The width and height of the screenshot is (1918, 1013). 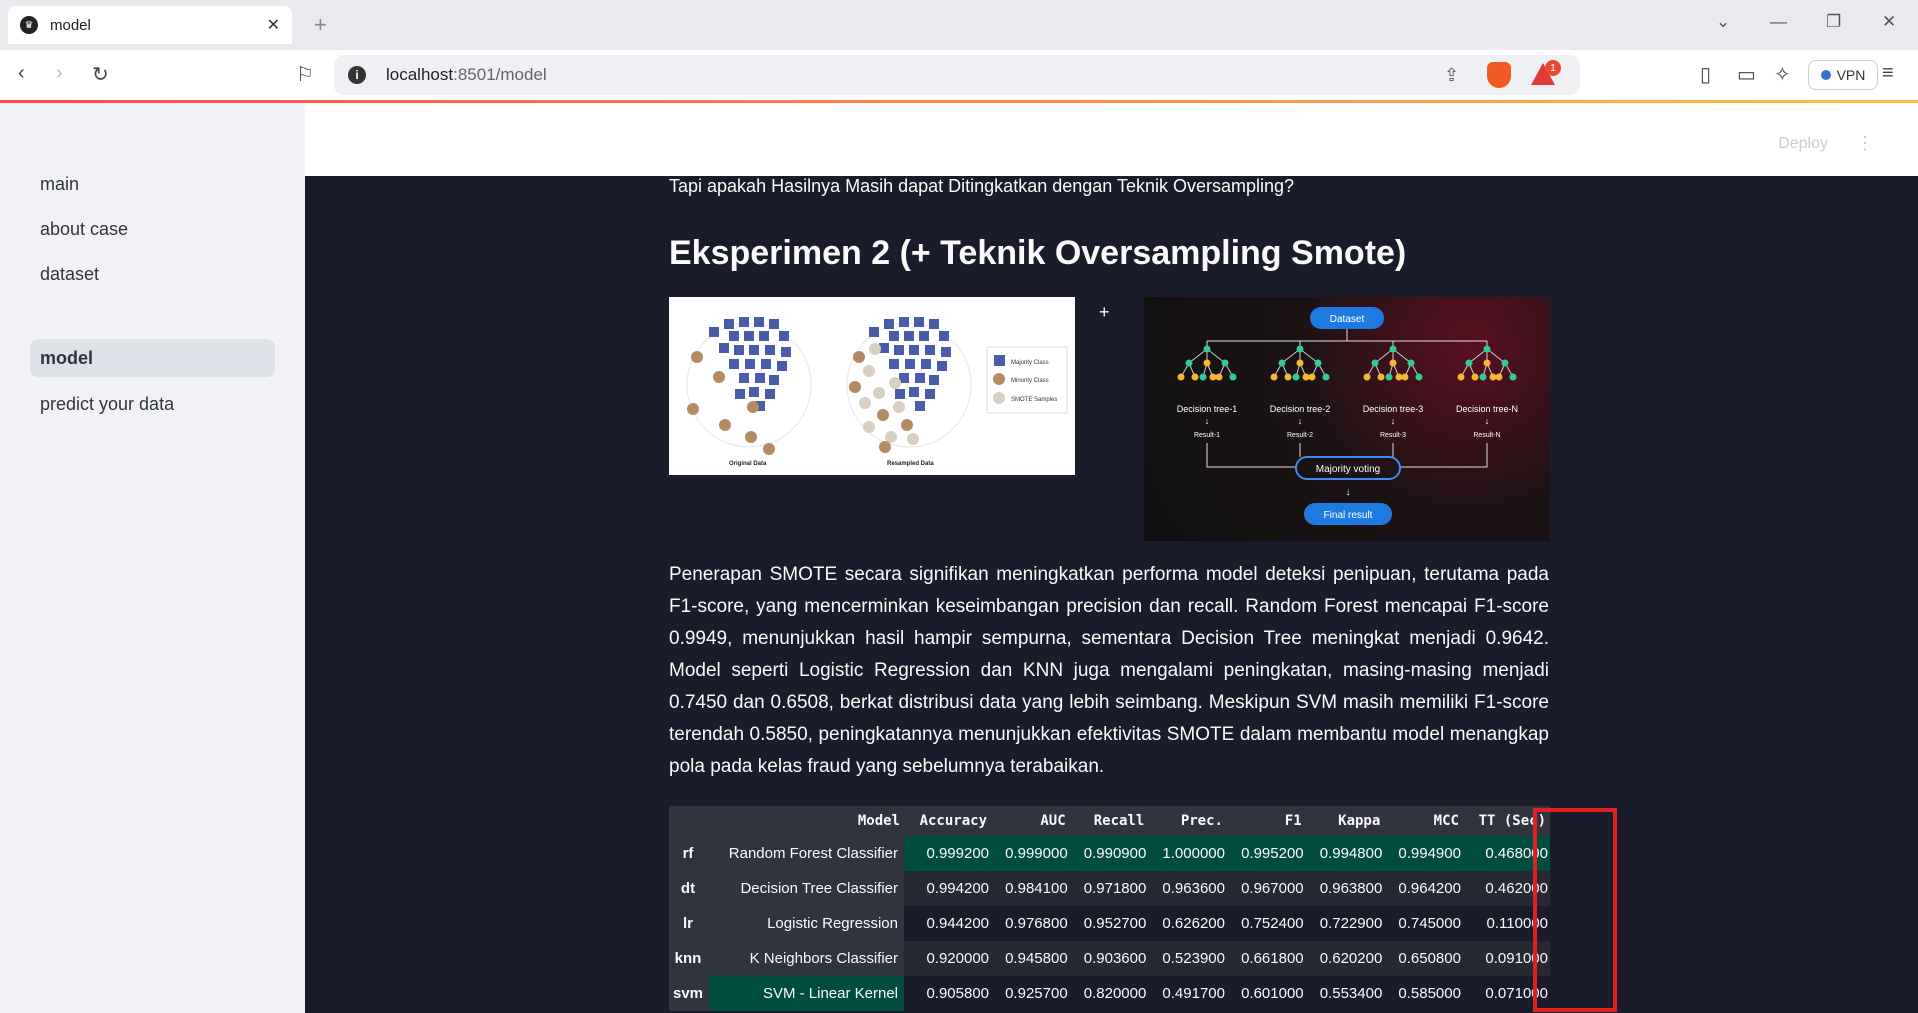 I want to click on metric-cell: 0.752400, so click(x=1266, y=923).